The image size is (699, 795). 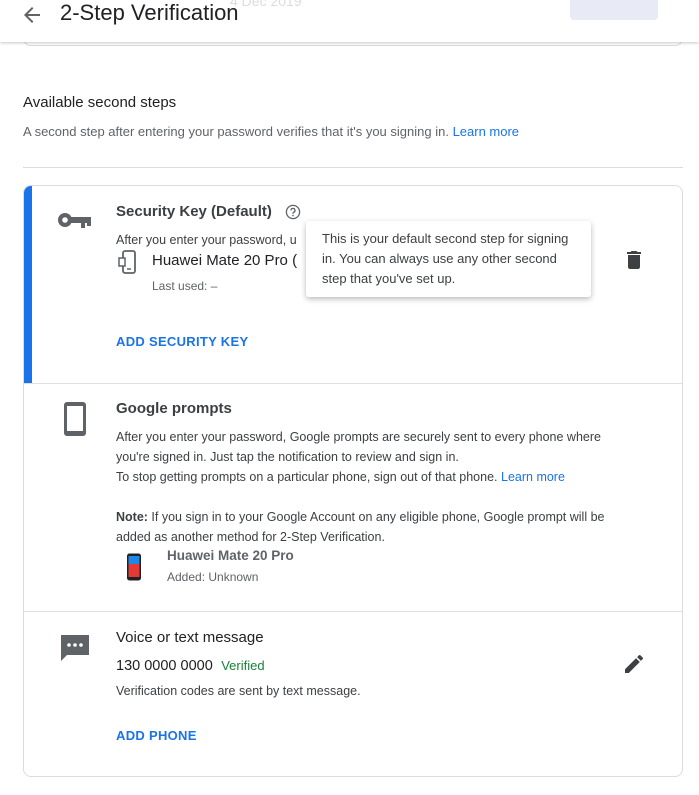 What do you see at coordinates (349, 21) in the screenshot?
I see `app-bar: 4 Dec 2019 2-Step Verification` at bounding box center [349, 21].